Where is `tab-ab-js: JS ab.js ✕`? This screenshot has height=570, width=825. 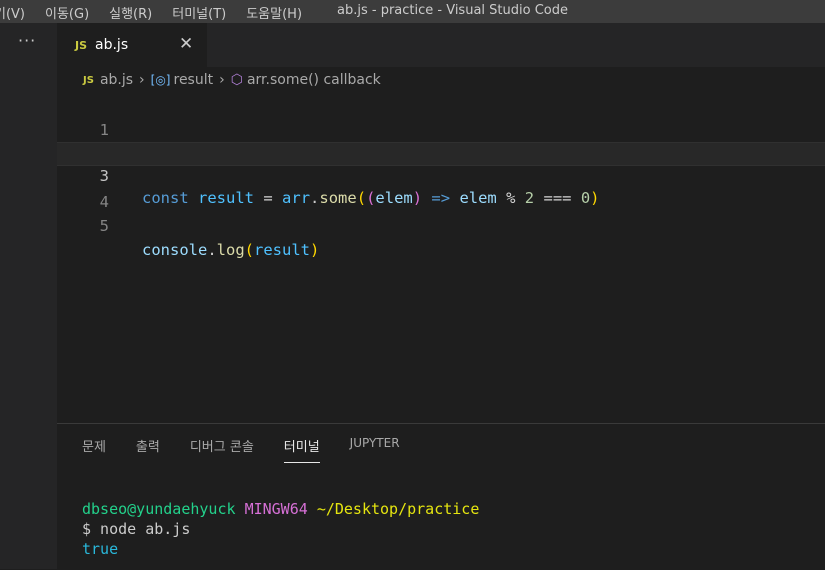 tab-ab-js: JS ab.js ✕ is located at coordinates (132, 45).